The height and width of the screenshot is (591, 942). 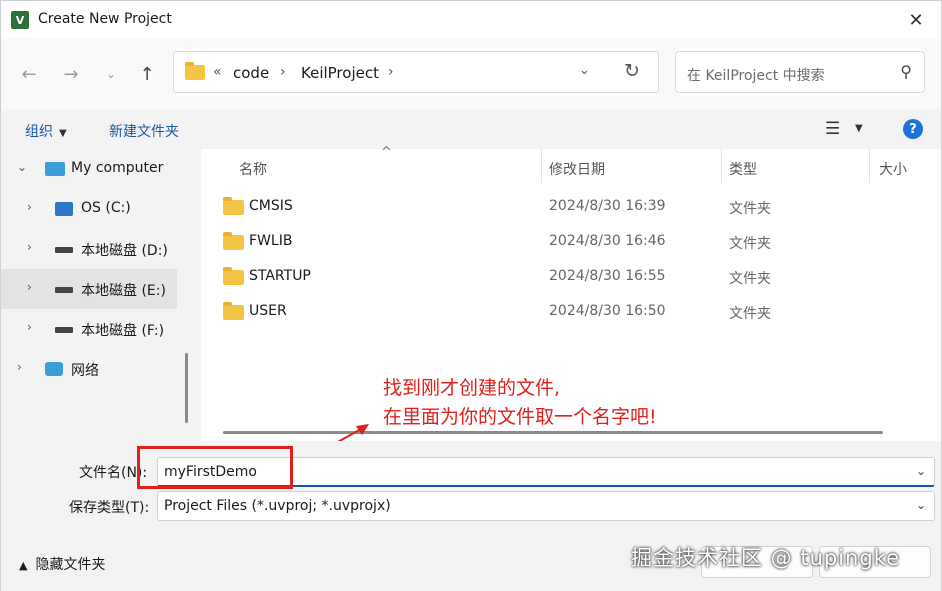 What do you see at coordinates (55, 169) in the screenshot?
I see `computer-icon` at bounding box center [55, 169].